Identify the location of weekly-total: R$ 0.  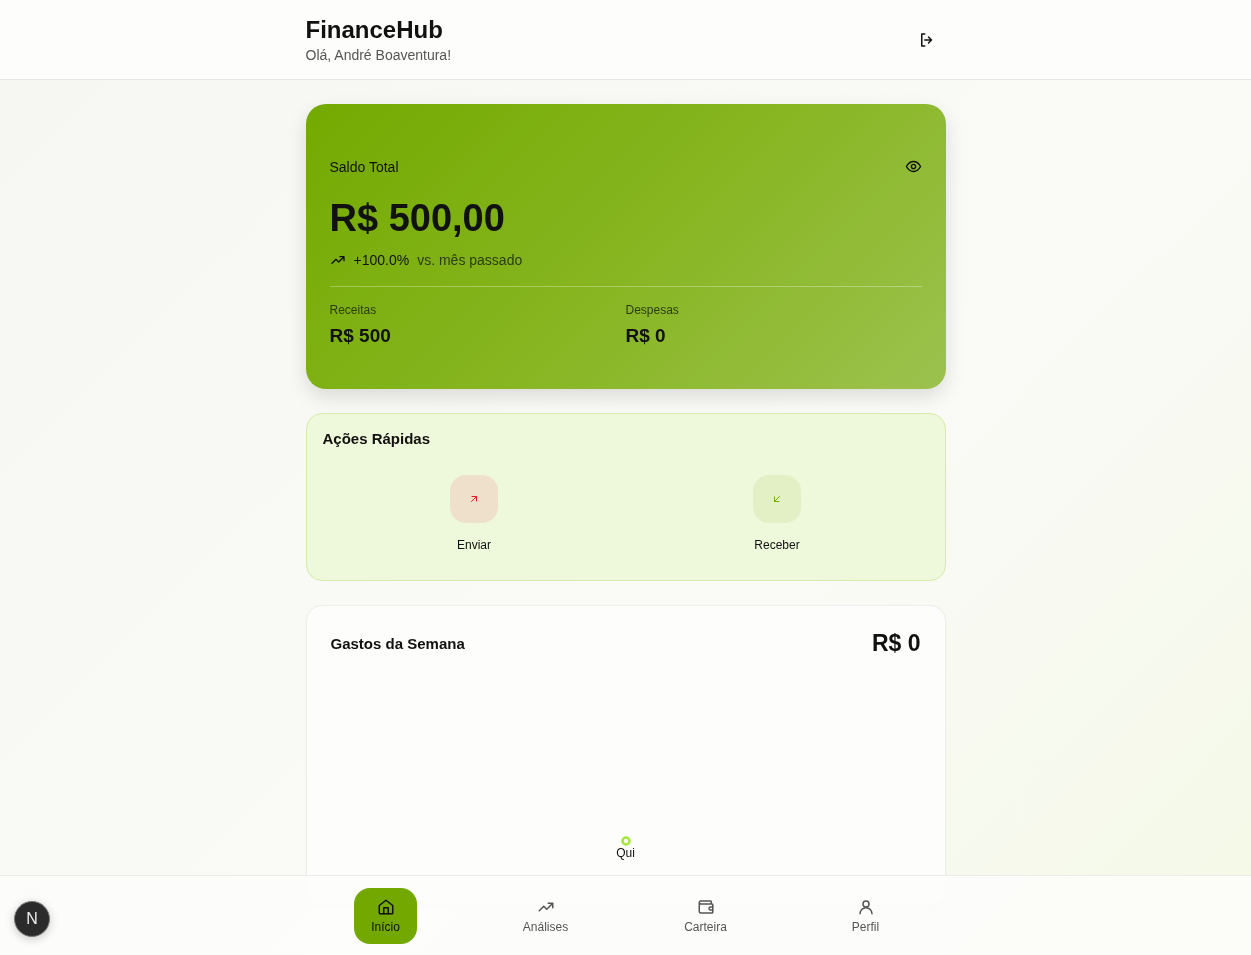
(896, 643).